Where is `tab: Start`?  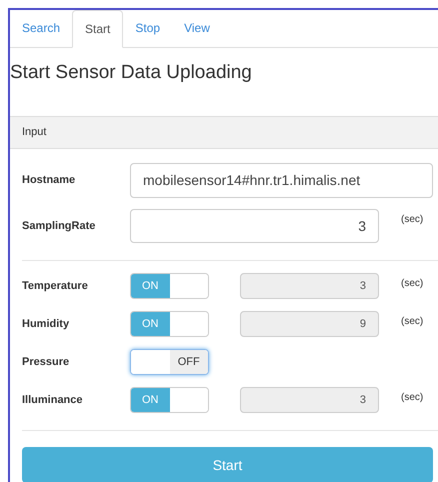 tab: Start is located at coordinates (98, 29).